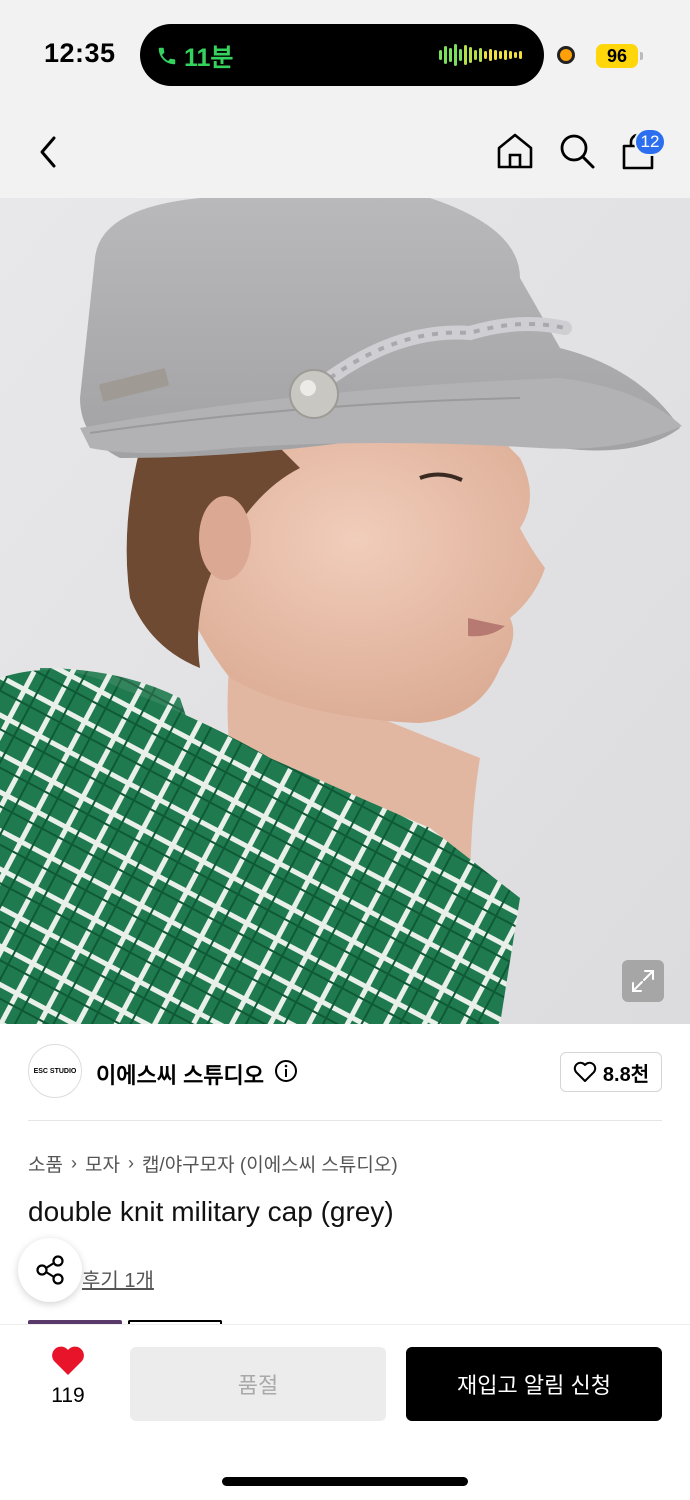 The width and height of the screenshot is (690, 1500). What do you see at coordinates (566, 55) in the screenshot?
I see `recording-dot-icon` at bounding box center [566, 55].